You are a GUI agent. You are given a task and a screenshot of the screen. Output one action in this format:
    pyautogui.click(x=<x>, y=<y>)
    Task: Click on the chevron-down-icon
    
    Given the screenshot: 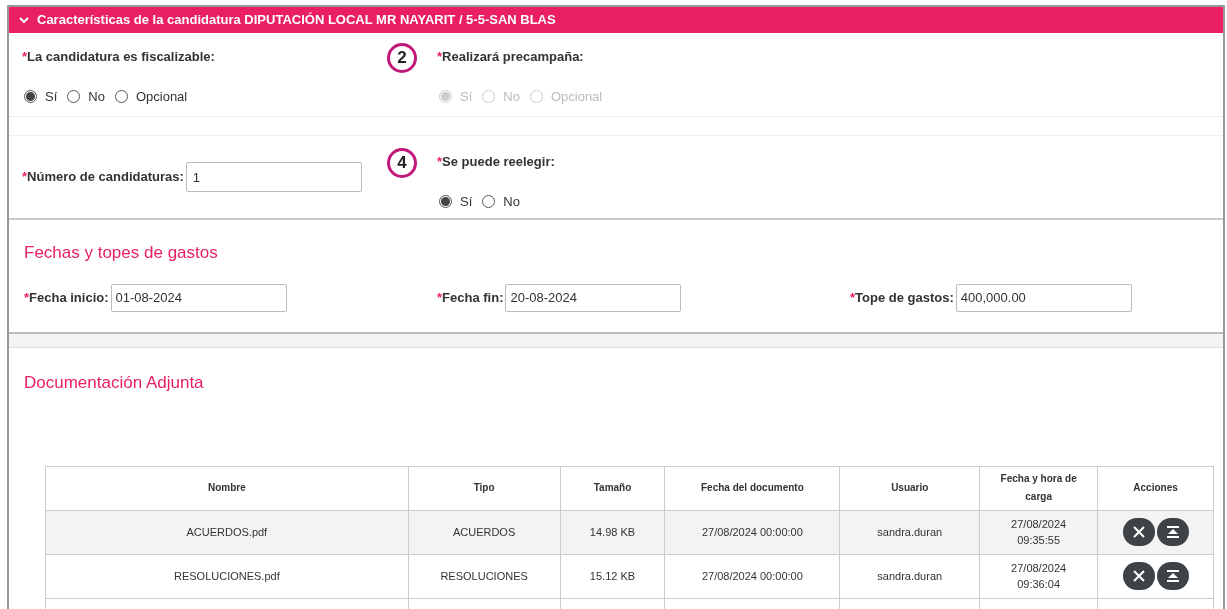 What is the action you would take?
    pyautogui.click(x=24, y=20)
    